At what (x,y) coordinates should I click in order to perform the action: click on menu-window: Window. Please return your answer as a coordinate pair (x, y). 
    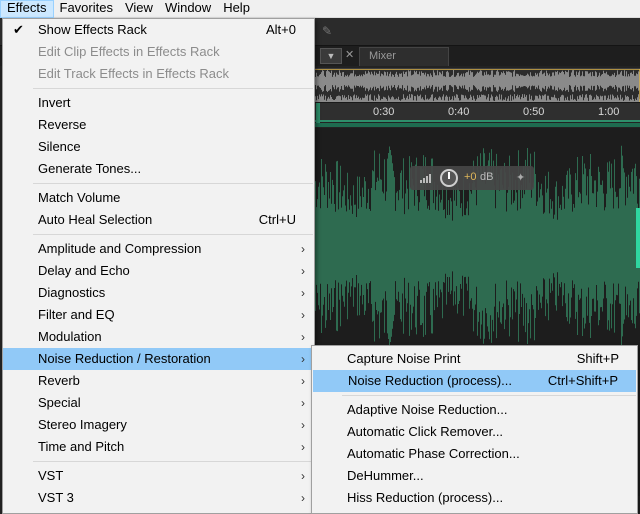
    Looking at the image, I should click on (188, 9).